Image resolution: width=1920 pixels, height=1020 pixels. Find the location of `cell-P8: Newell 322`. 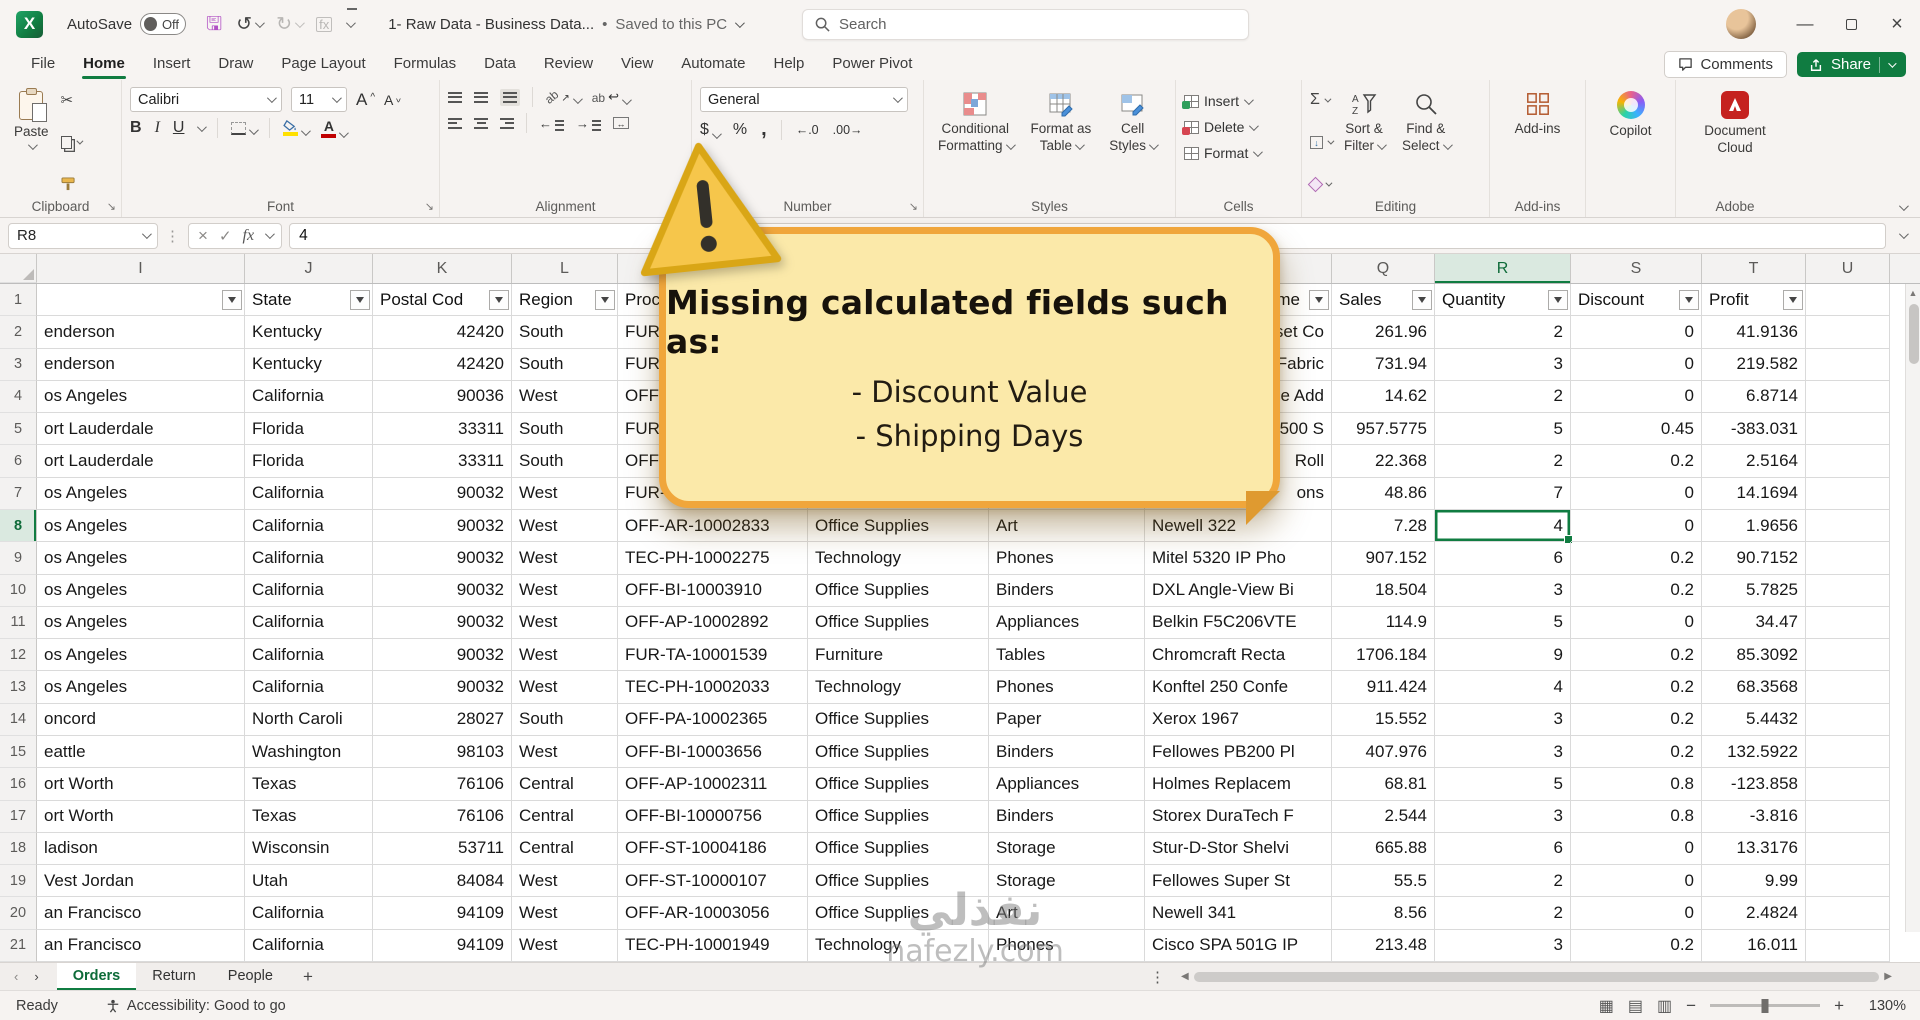

cell-P8: Newell 322 is located at coordinates (1238, 526).